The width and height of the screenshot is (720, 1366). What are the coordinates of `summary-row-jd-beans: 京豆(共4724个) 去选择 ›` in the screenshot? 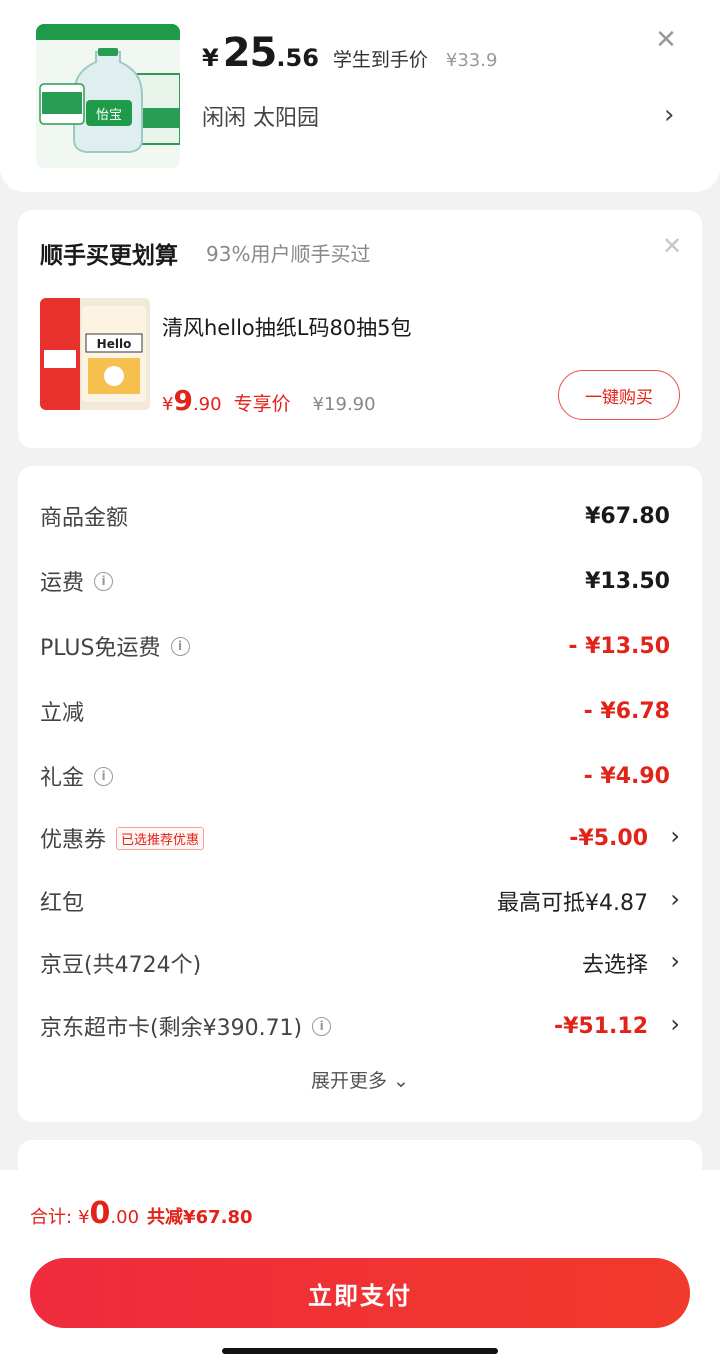 It's located at (360, 963).